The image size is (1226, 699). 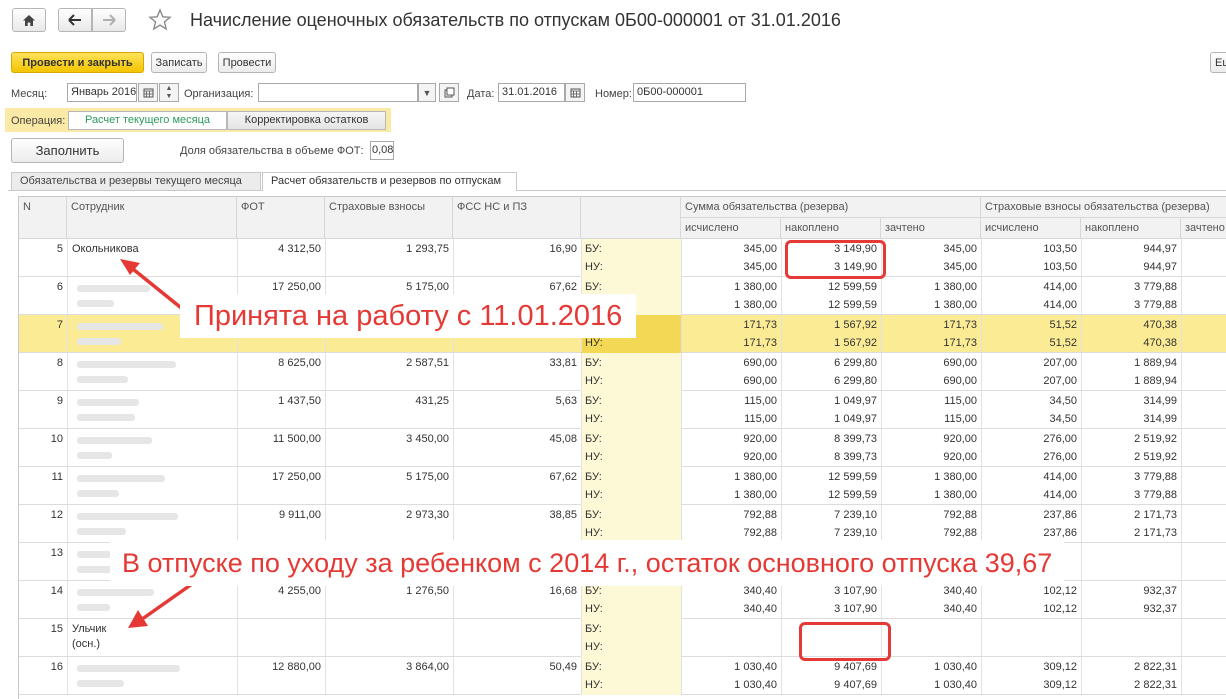 I want to click on date-calendar-button, so click(x=575, y=92).